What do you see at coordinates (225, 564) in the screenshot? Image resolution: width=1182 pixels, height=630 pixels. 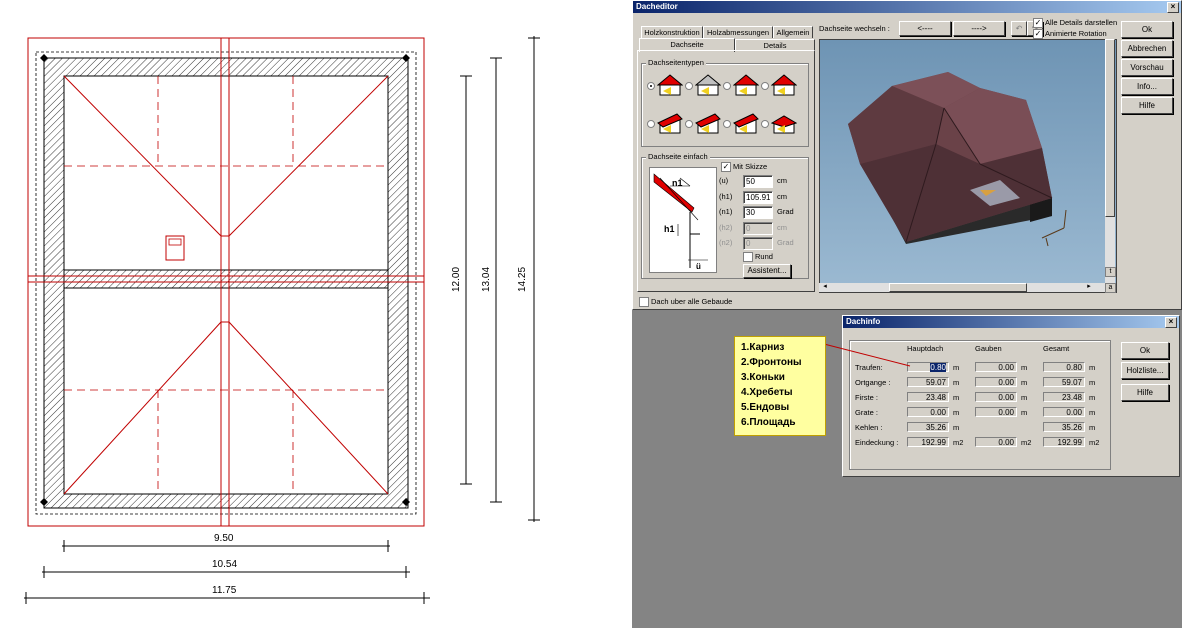 I see `dim-label-10-54: 10.54` at bounding box center [225, 564].